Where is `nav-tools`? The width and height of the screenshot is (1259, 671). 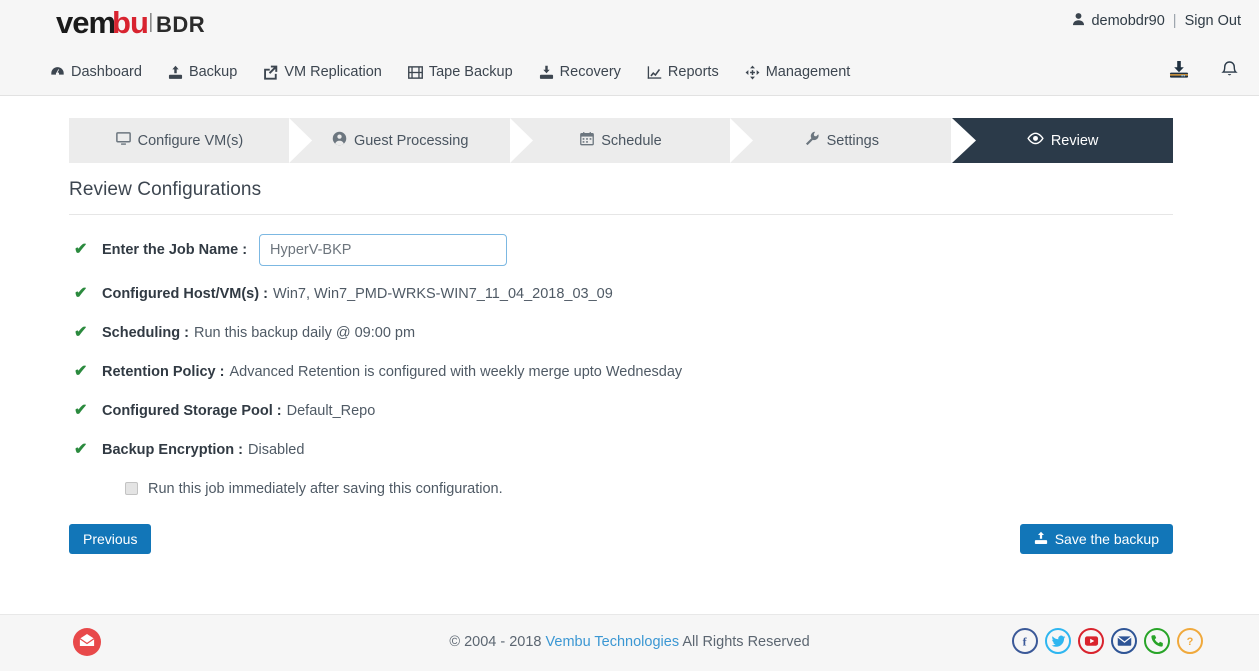 nav-tools is located at coordinates (1203, 72).